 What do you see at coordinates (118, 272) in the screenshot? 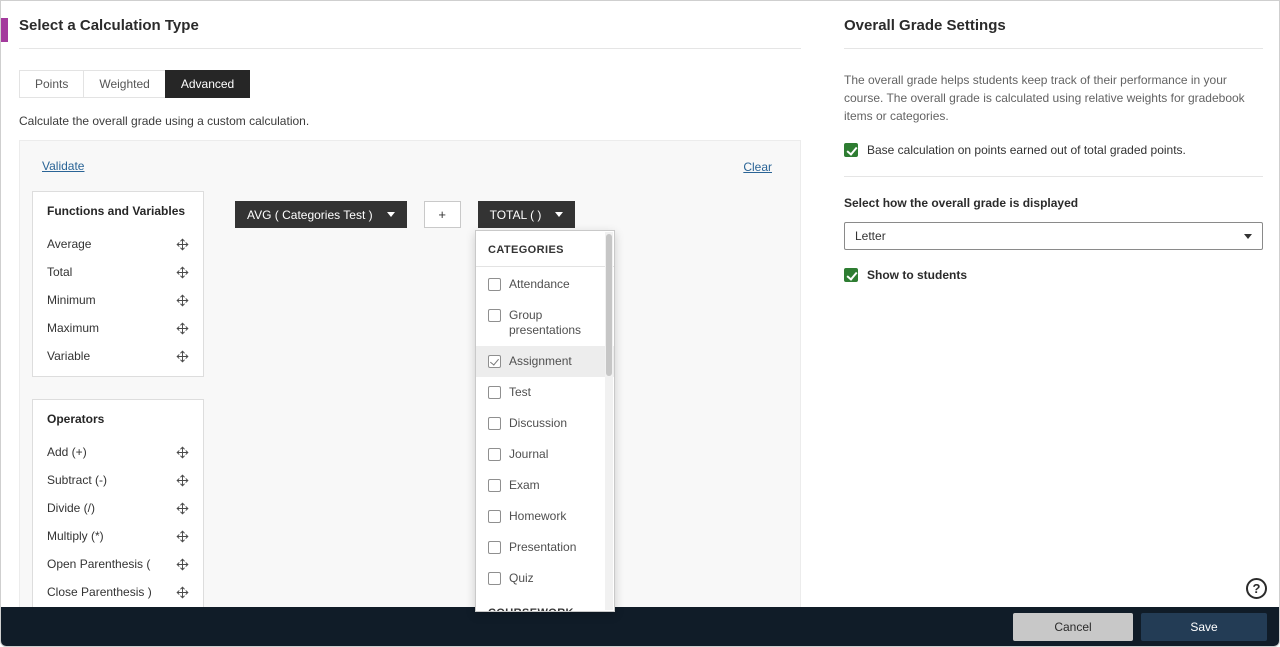
I see `function-item: Total` at bounding box center [118, 272].